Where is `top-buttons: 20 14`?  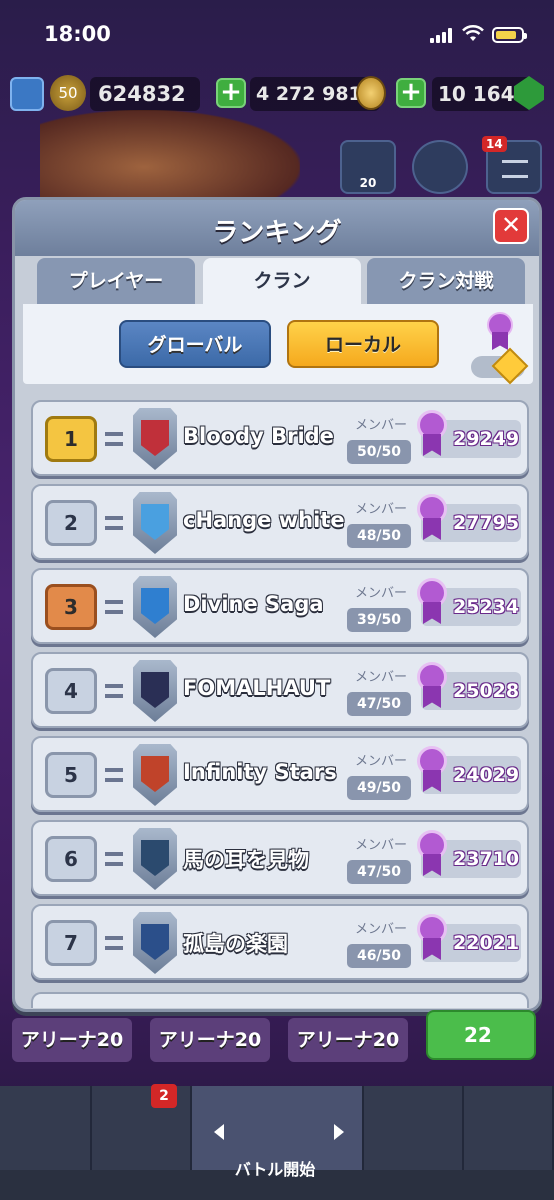
top-buttons: 20 14 is located at coordinates (277, 168).